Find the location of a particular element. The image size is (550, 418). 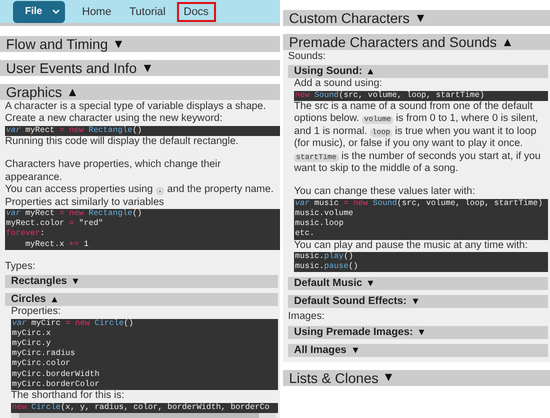

subsection-header: All Images is located at coordinates (418, 350).